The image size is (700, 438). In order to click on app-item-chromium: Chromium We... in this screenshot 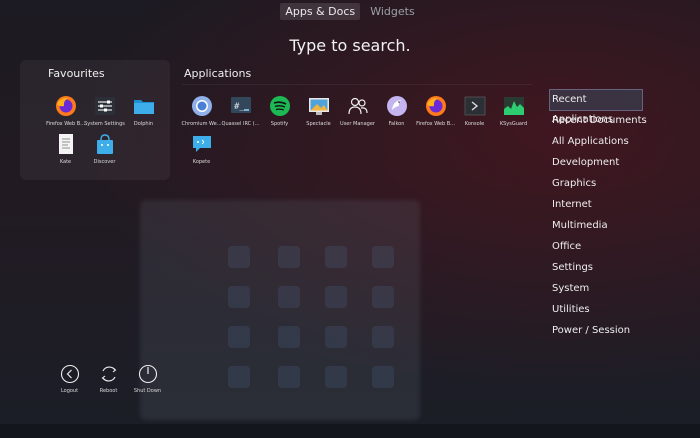, I will do `click(201, 111)`.